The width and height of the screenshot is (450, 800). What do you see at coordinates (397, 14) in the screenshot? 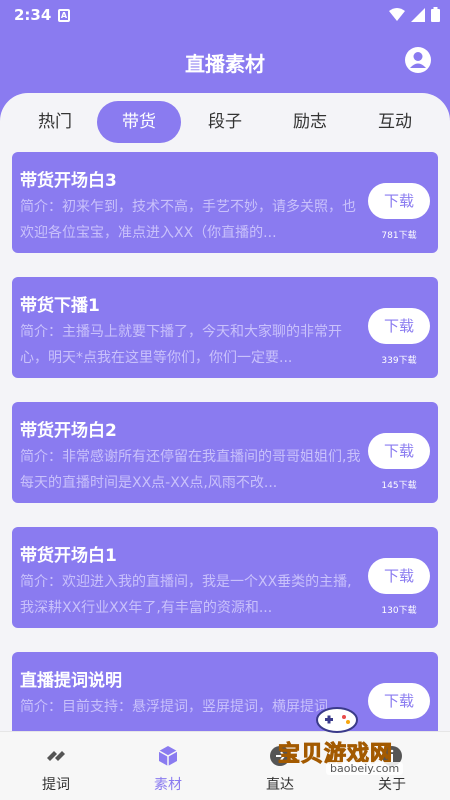
I see `wifi-icon` at bounding box center [397, 14].